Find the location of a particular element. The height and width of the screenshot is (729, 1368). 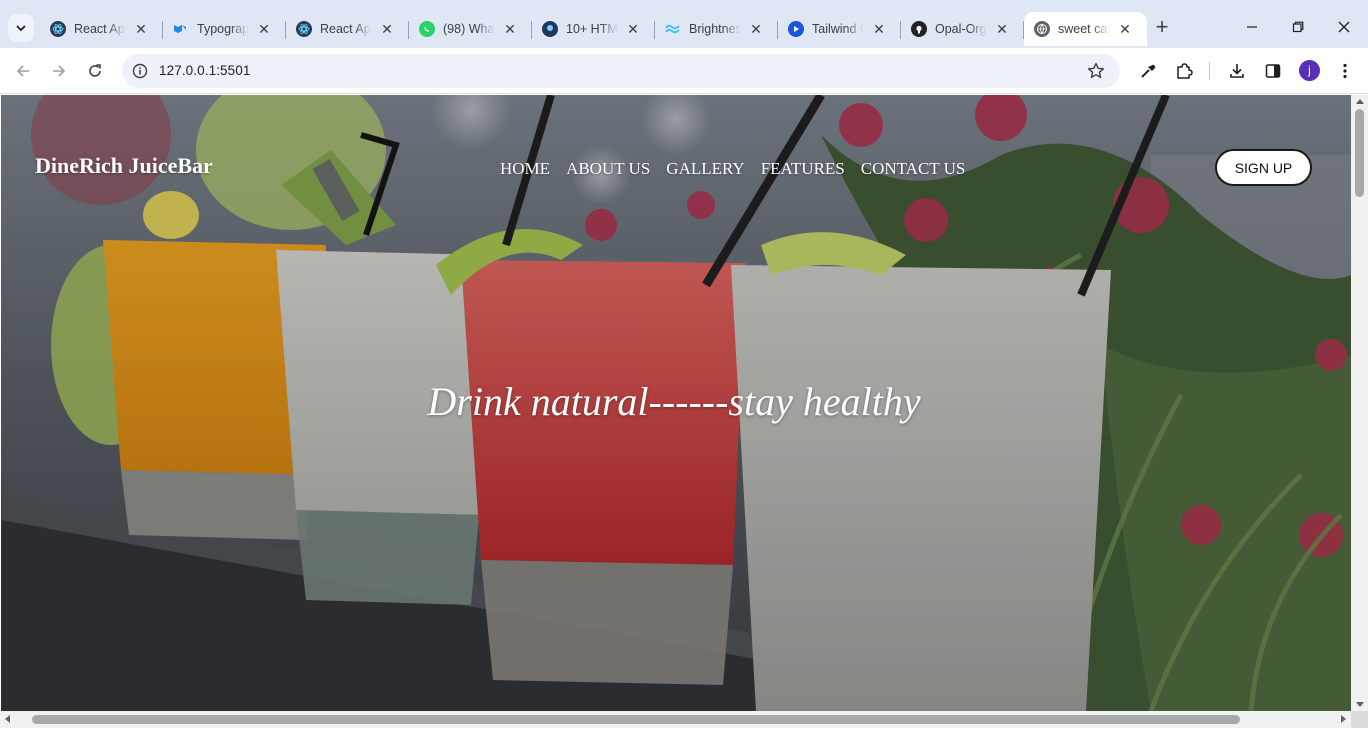

arrow-right-icon is located at coordinates (59, 71).